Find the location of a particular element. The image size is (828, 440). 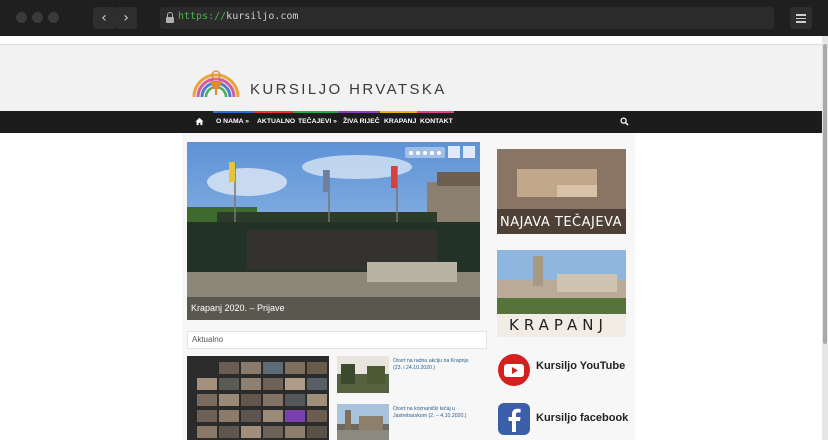

chevron-left-icon: ‹ is located at coordinates (104, 18).